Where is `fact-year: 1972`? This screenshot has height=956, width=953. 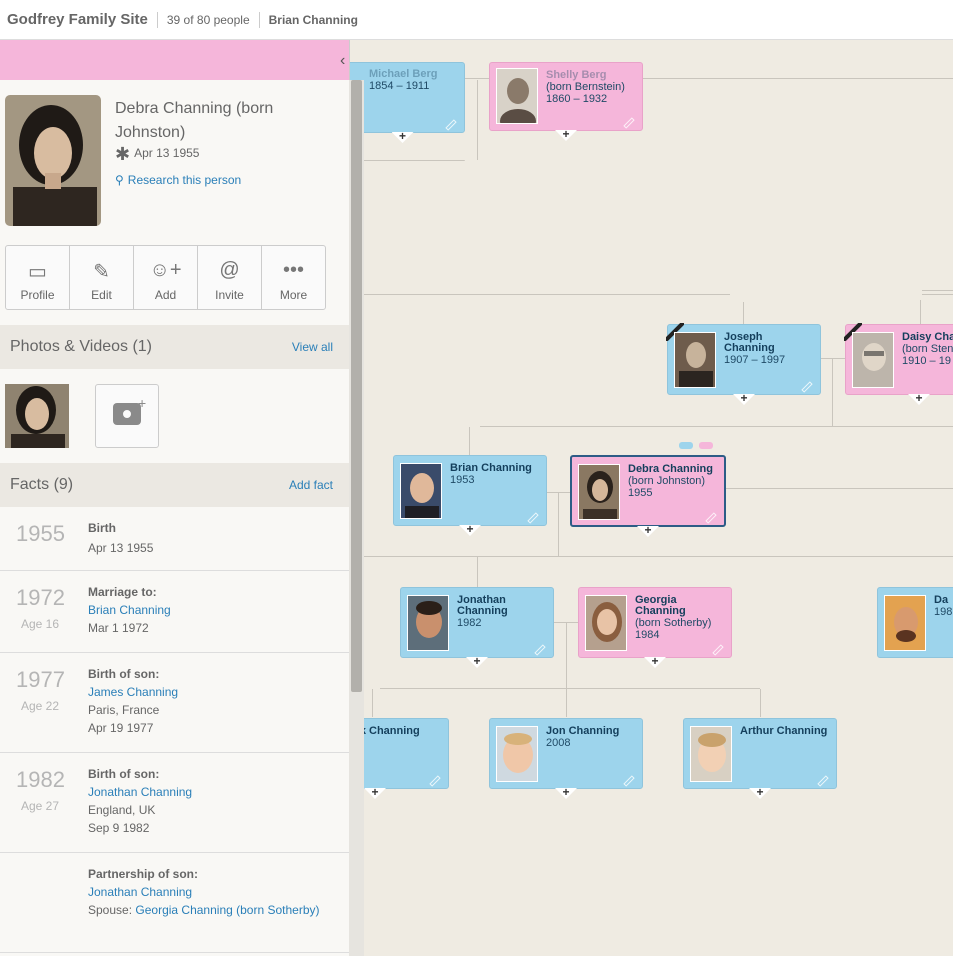 fact-year: 1972 is located at coordinates (40, 597).